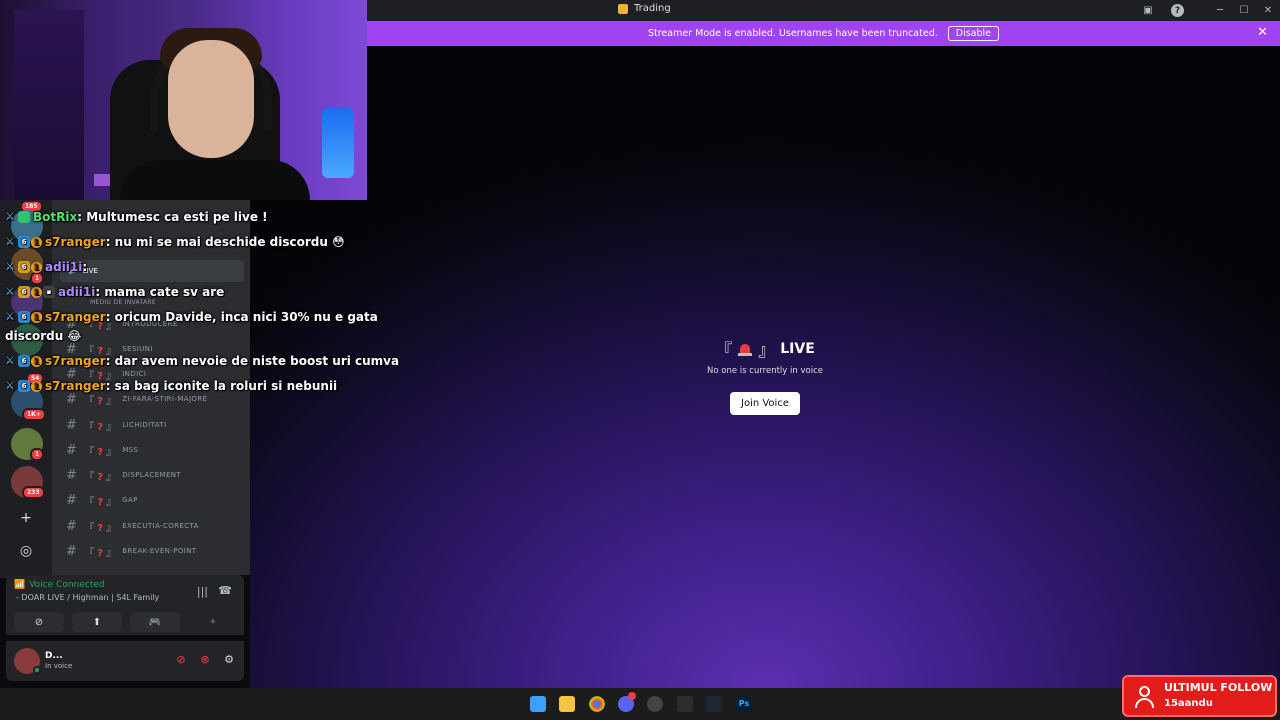 The height and width of the screenshot is (720, 1280). I want to click on chat-badges: ⚔, so click(17, 217).